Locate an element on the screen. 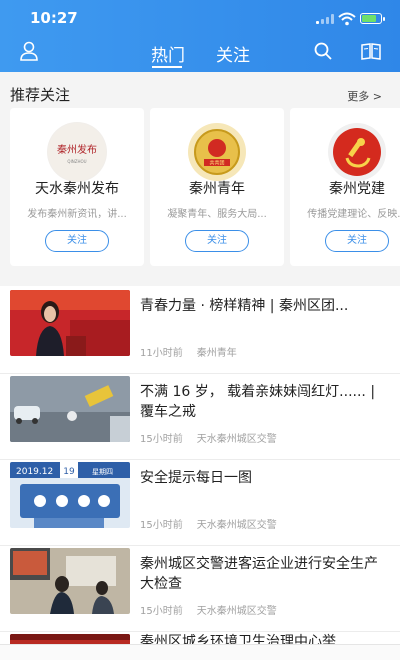 This screenshot has width=400, height=660. svg-text: 秦州发布 is located at coordinates (77, 149).